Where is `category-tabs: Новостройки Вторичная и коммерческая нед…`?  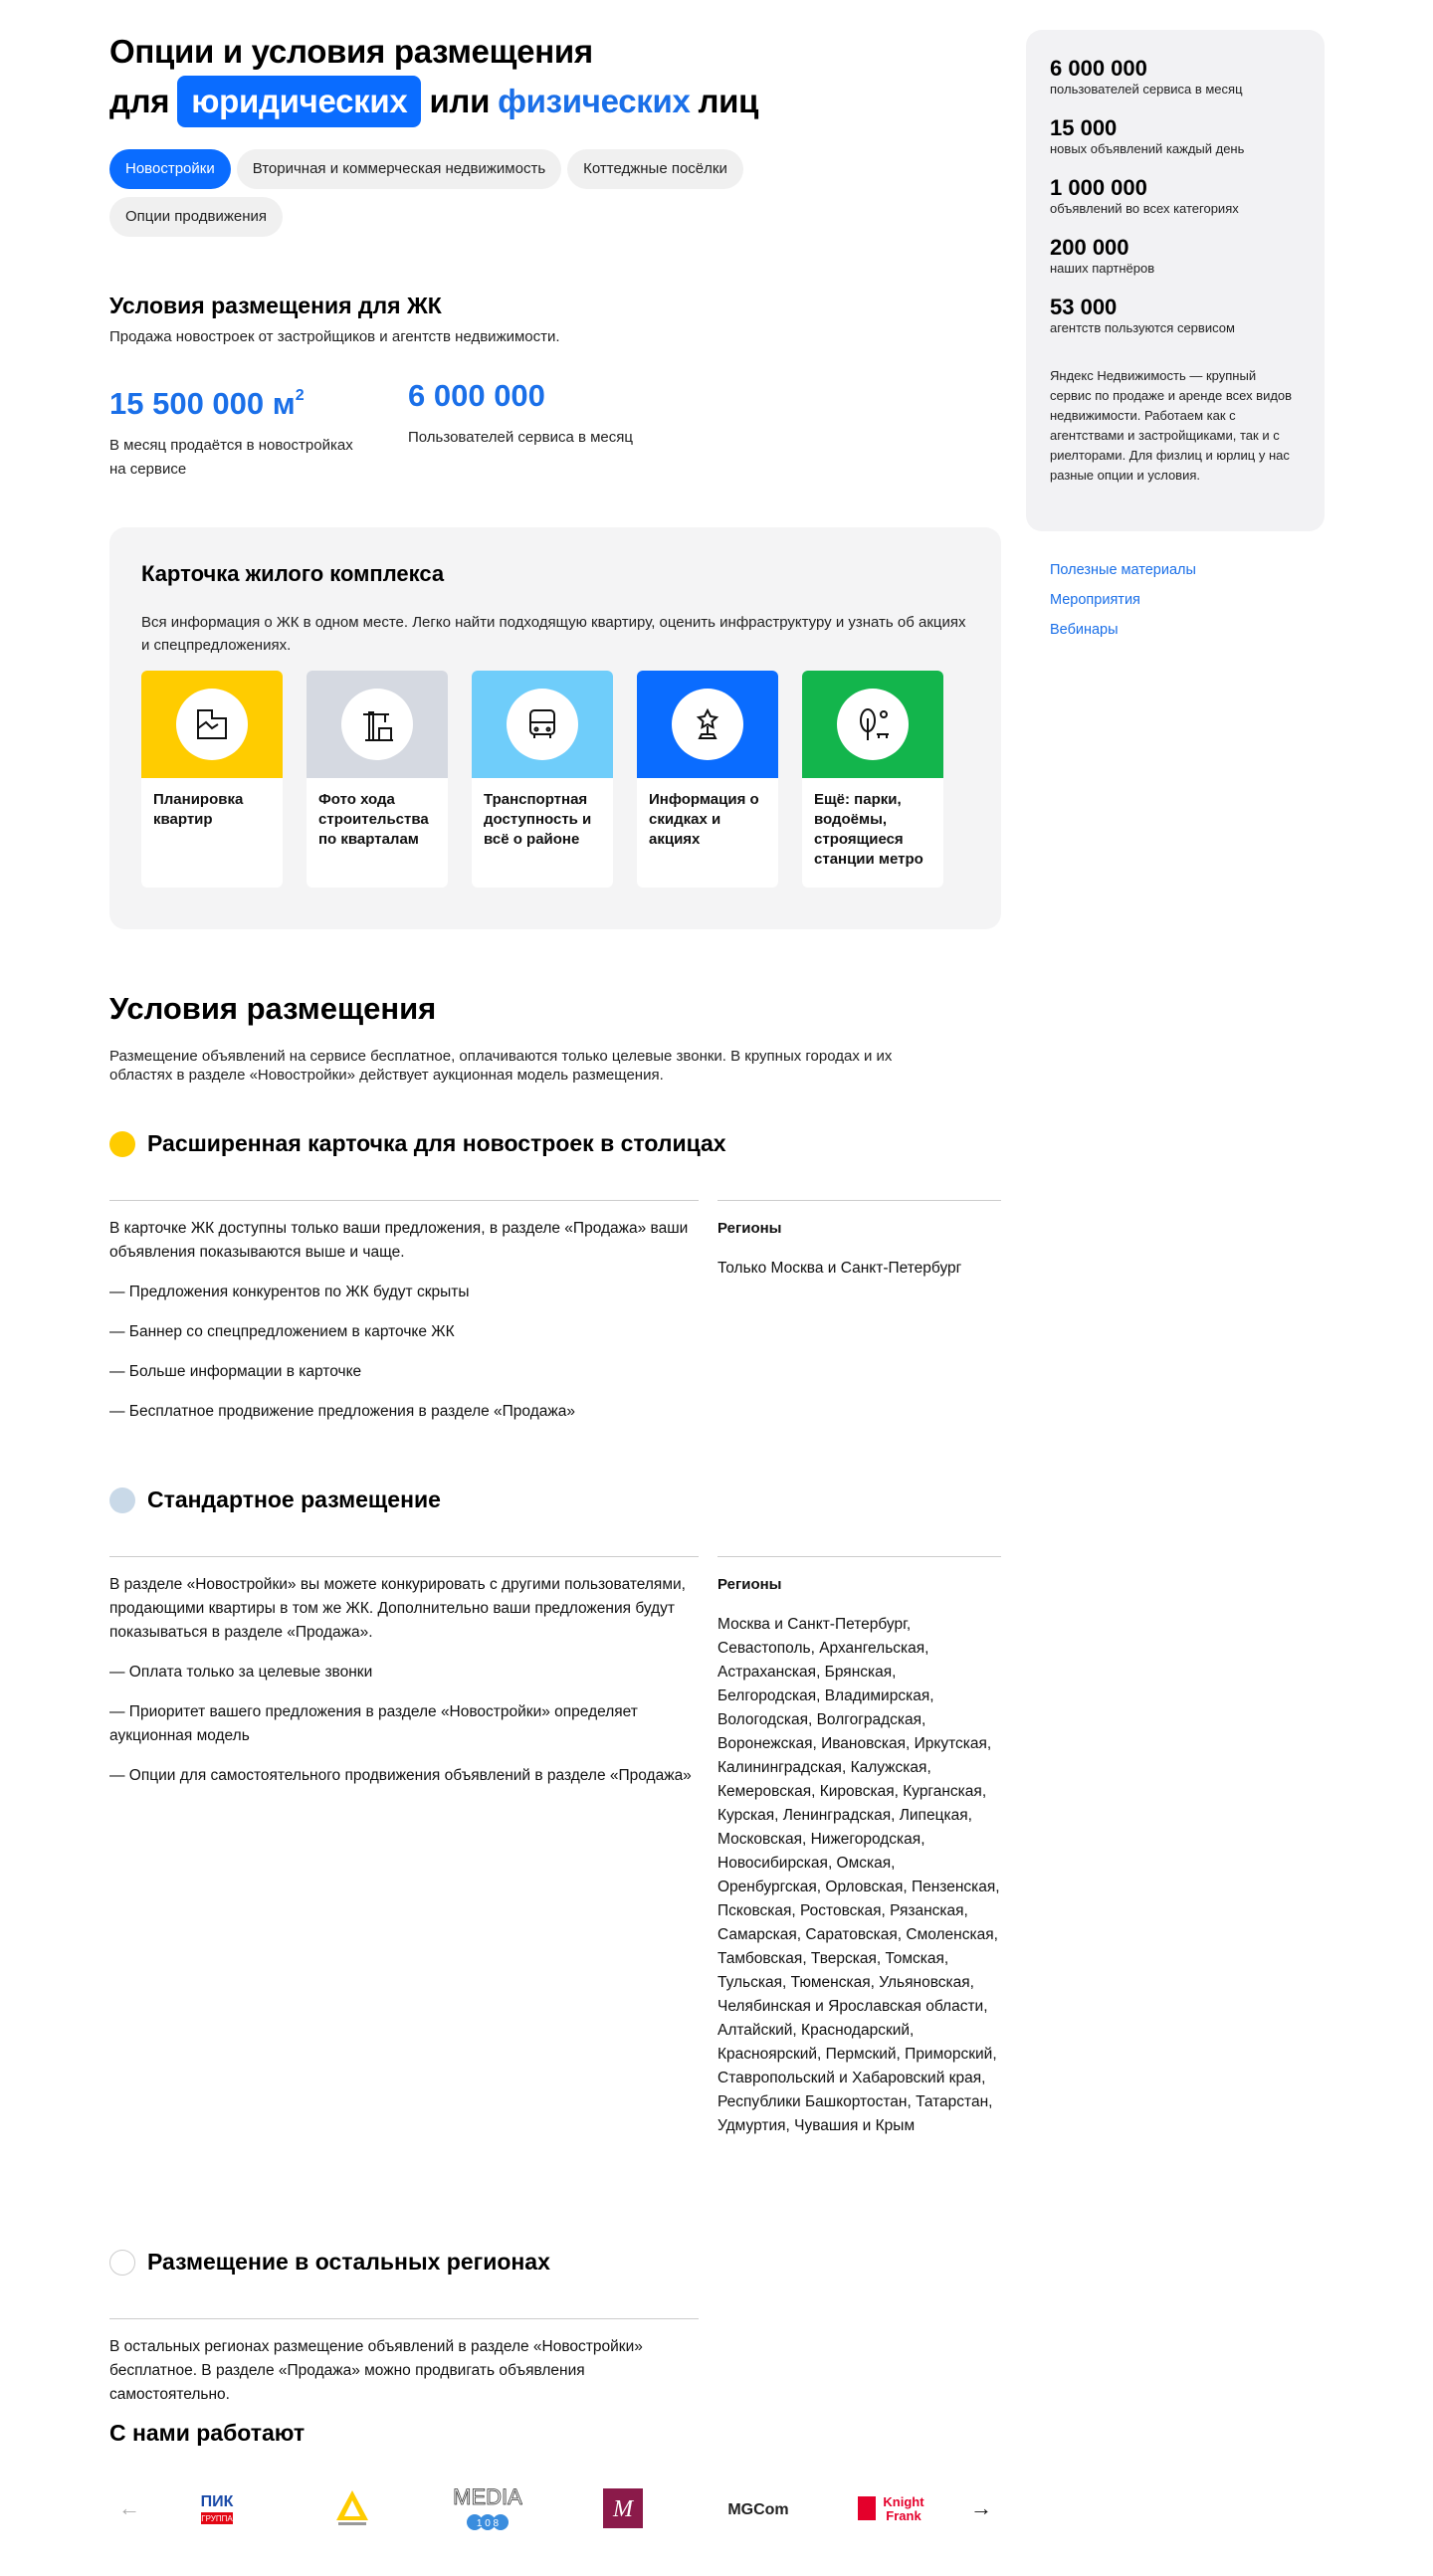
category-tabs: Новостройки Вторичная и коммерческая нед… is located at coordinates (467, 193).